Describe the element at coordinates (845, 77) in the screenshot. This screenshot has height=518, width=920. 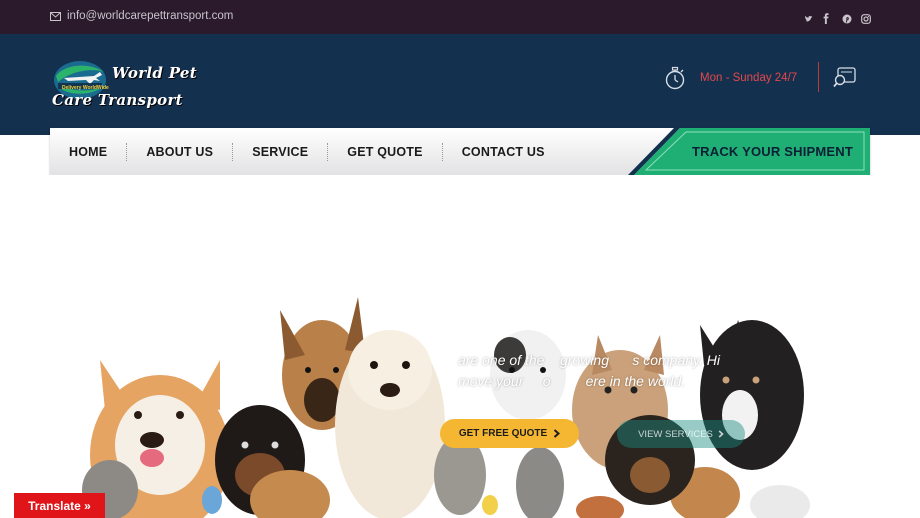
I see `tracking-search-icon` at that location.